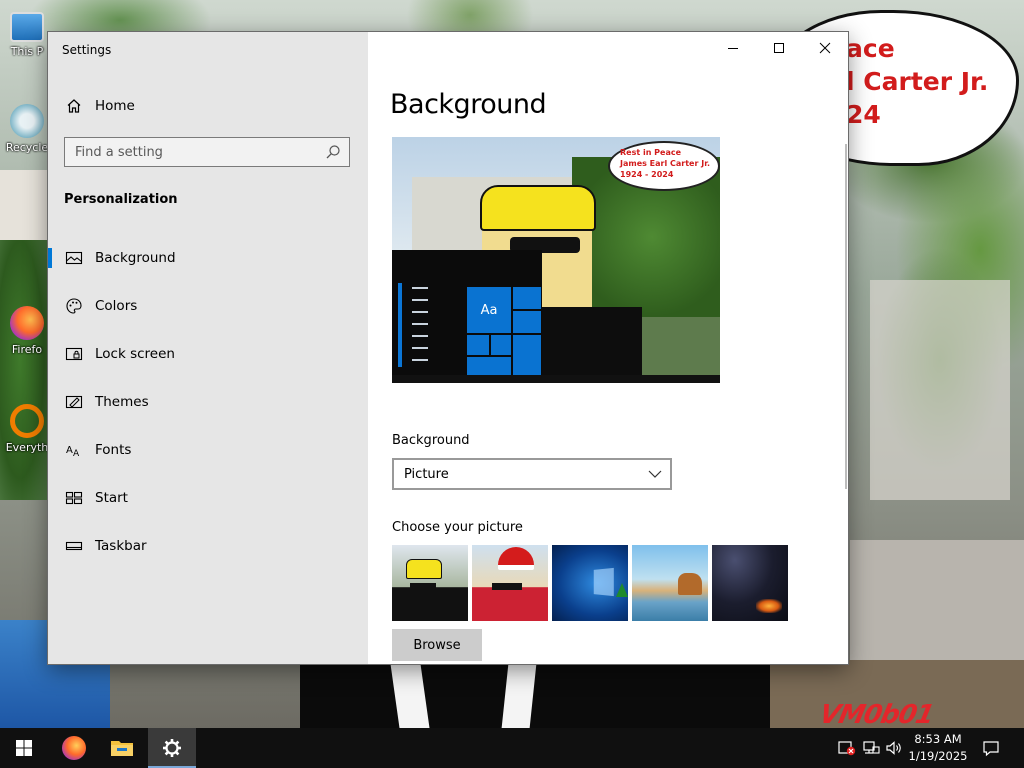  I want to click on system-clock: 8:53 AM 1/19/2025, so click(938, 748).